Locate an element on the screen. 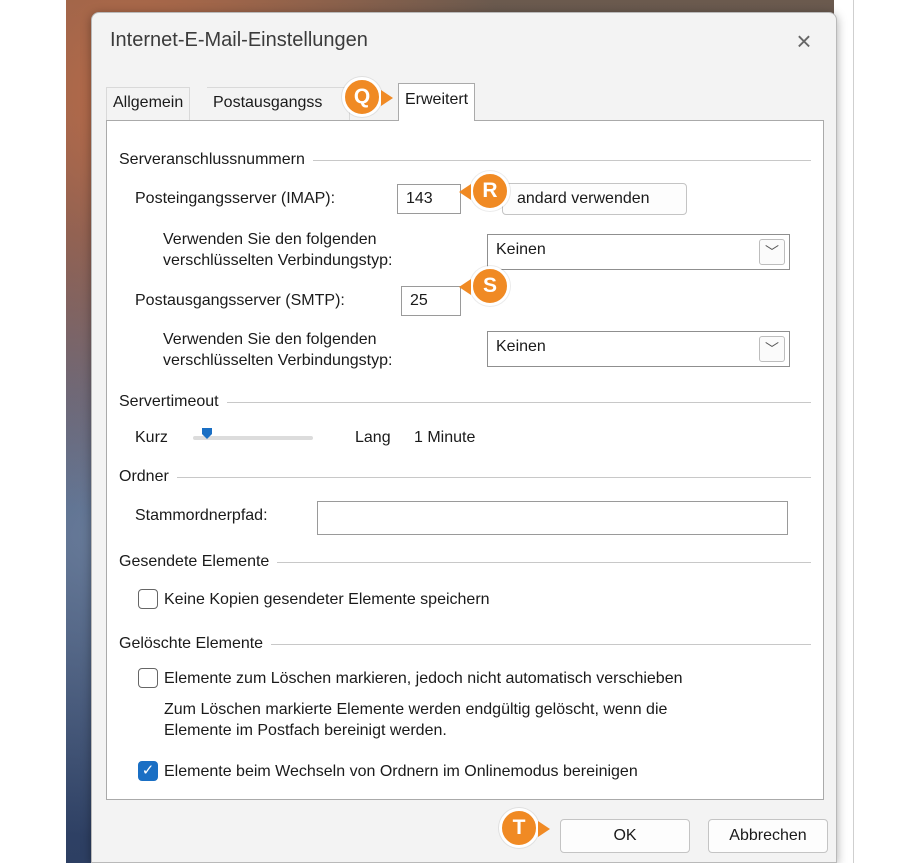 The height and width of the screenshot is (863, 919). folders-group: Ordner is located at coordinates (465, 477).